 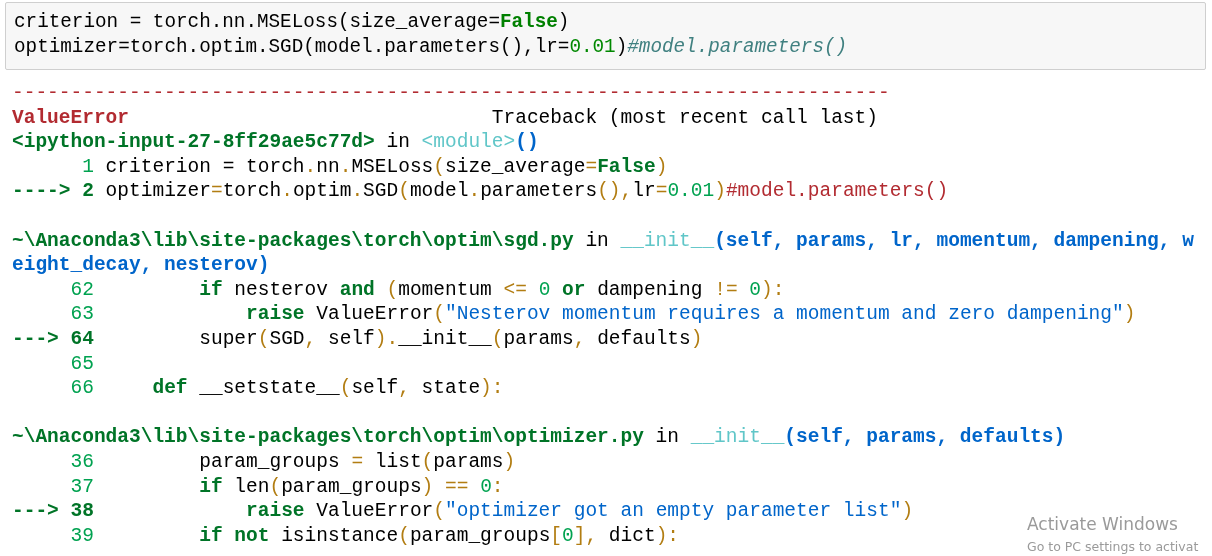 What do you see at coordinates (1102, 524) in the screenshot?
I see `activation-notice-title: Activate Windows` at bounding box center [1102, 524].